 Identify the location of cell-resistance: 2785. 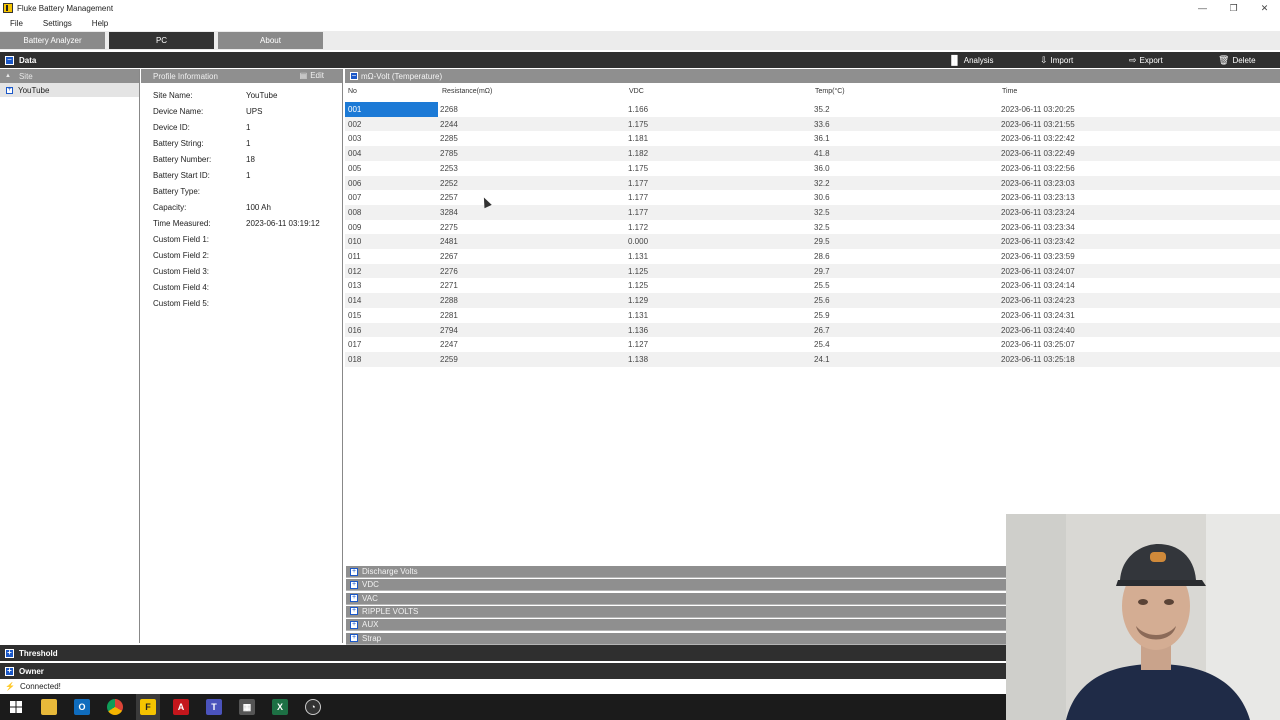
(449, 153).